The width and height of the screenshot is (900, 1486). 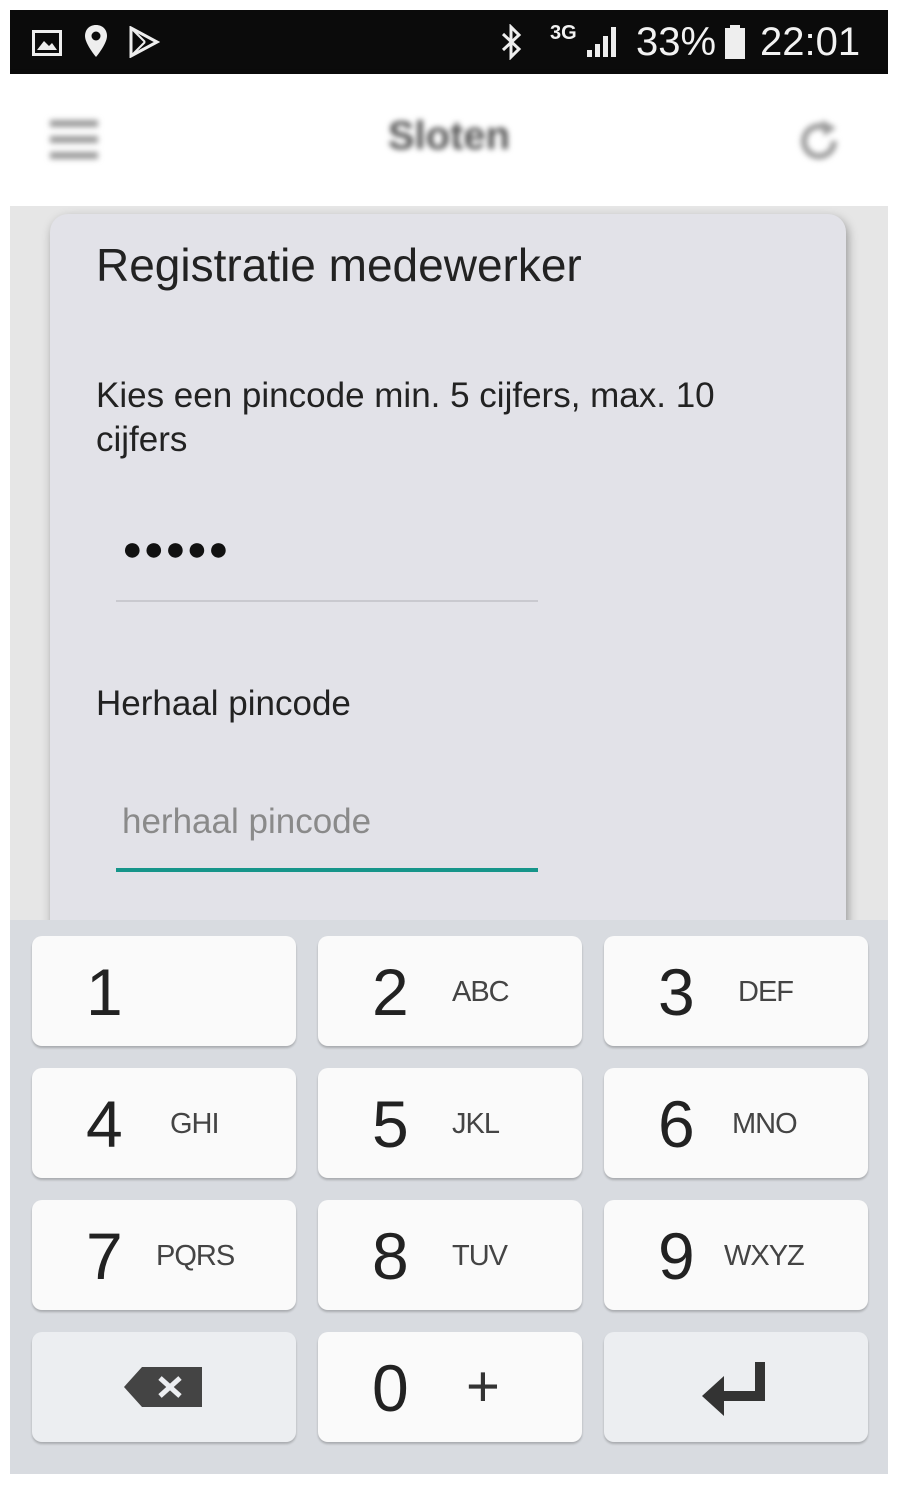 What do you see at coordinates (483, 1386) in the screenshot?
I see `key-plus: +` at bounding box center [483, 1386].